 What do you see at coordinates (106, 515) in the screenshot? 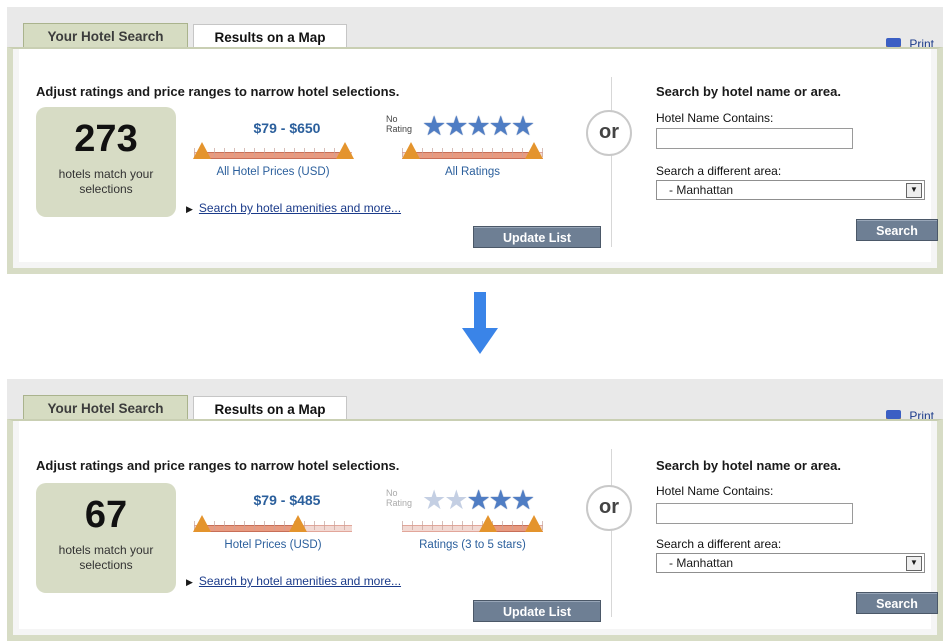
I see `hotel-count: 67` at bounding box center [106, 515].